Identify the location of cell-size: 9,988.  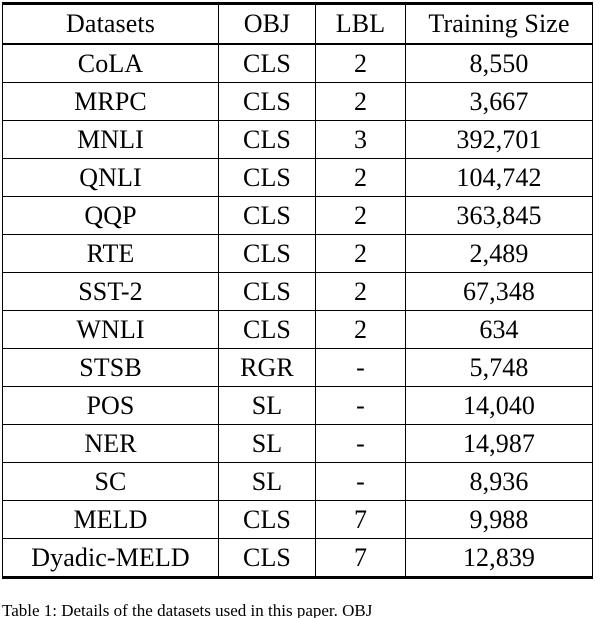
(499, 519).